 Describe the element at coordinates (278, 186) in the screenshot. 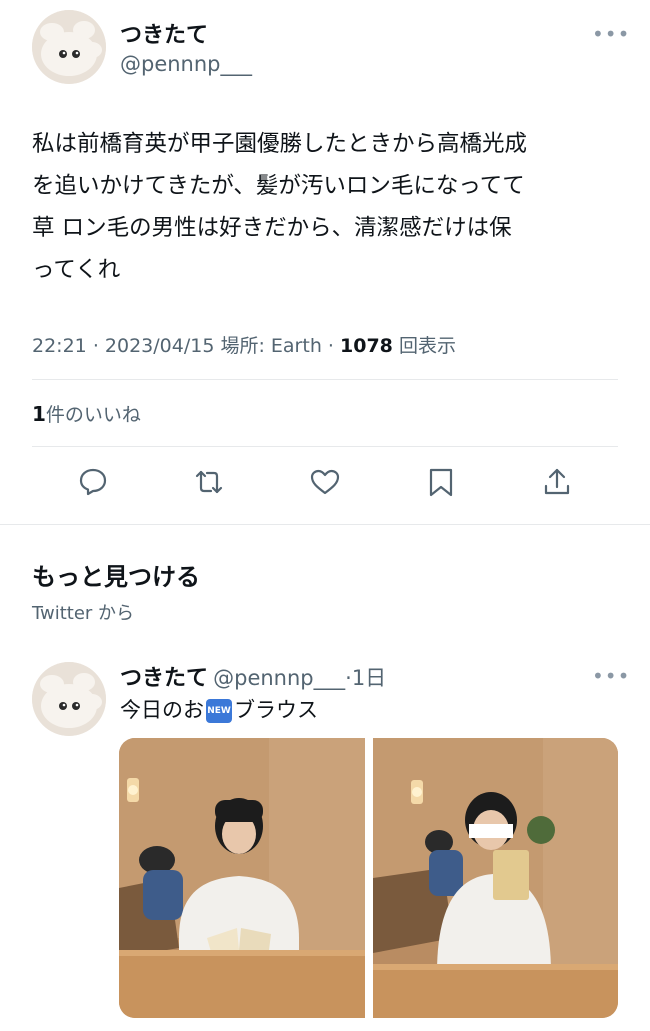

I see `tweet-text-line: を追いかけてきたが、髪が汚いロン毛になってて` at that location.